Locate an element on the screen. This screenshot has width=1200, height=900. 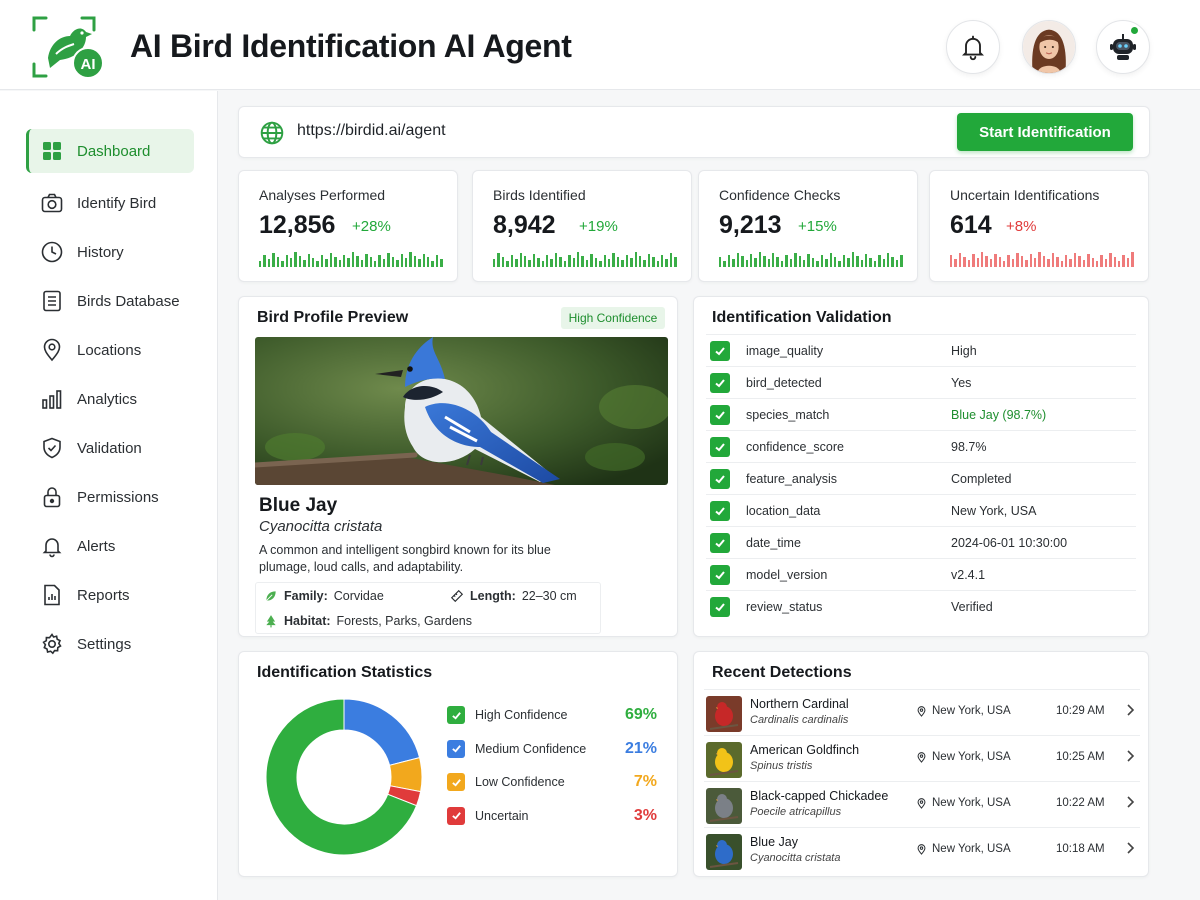
sparkline is located at coordinates (585, 259).